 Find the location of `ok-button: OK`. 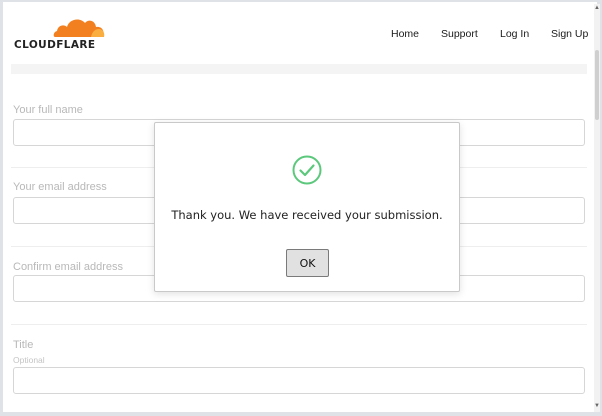

ok-button: OK is located at coordinates (307, 263).